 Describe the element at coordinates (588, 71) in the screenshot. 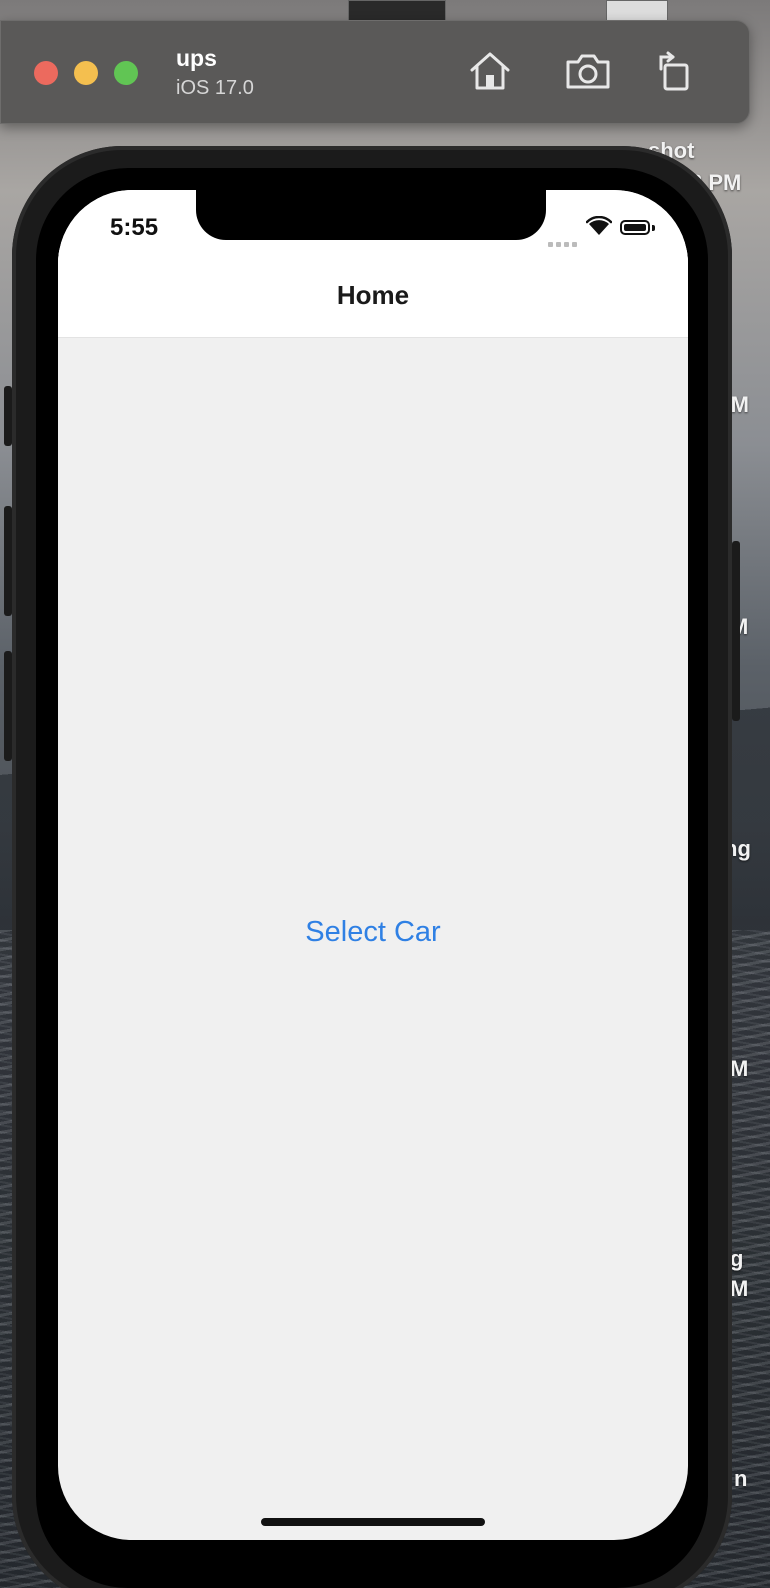

I see `camera-icon` at that location.